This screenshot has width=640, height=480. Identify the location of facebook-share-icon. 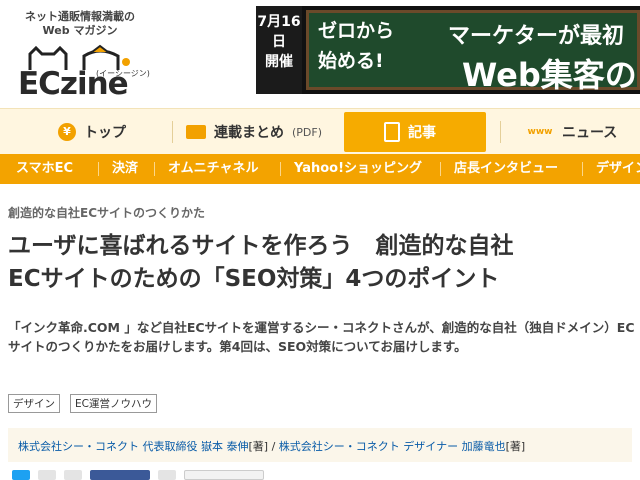
(120, 475).